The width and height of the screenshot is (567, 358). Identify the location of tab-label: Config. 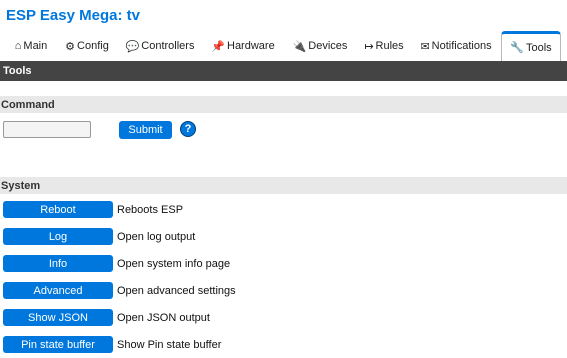
(93, 46).